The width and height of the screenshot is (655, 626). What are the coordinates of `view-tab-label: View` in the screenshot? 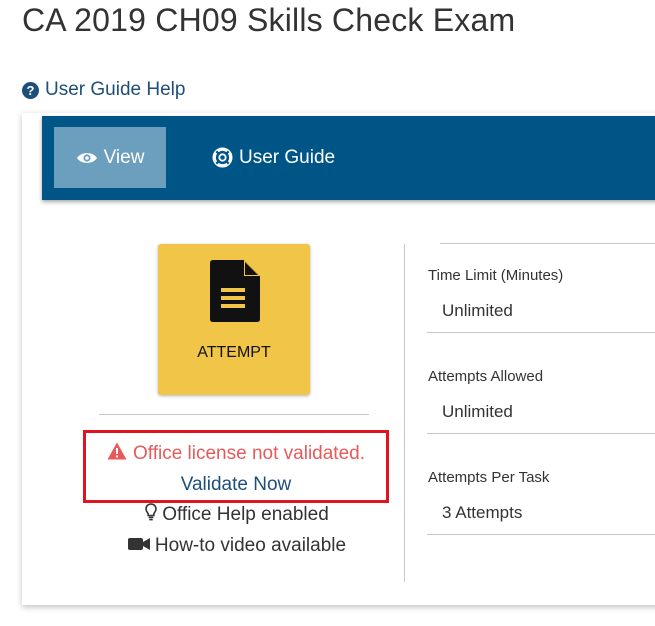 It's located at (124, 157).